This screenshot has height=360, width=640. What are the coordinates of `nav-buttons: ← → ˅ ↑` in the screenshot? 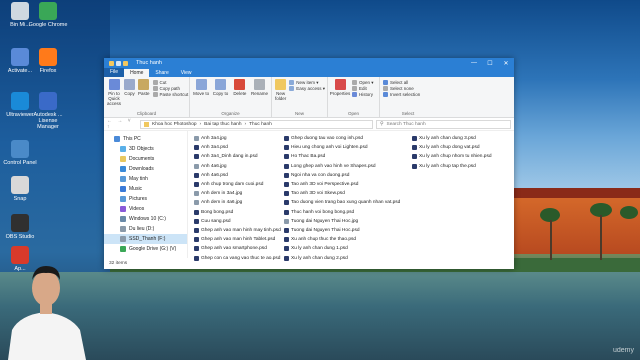 It's located at (122, 124).